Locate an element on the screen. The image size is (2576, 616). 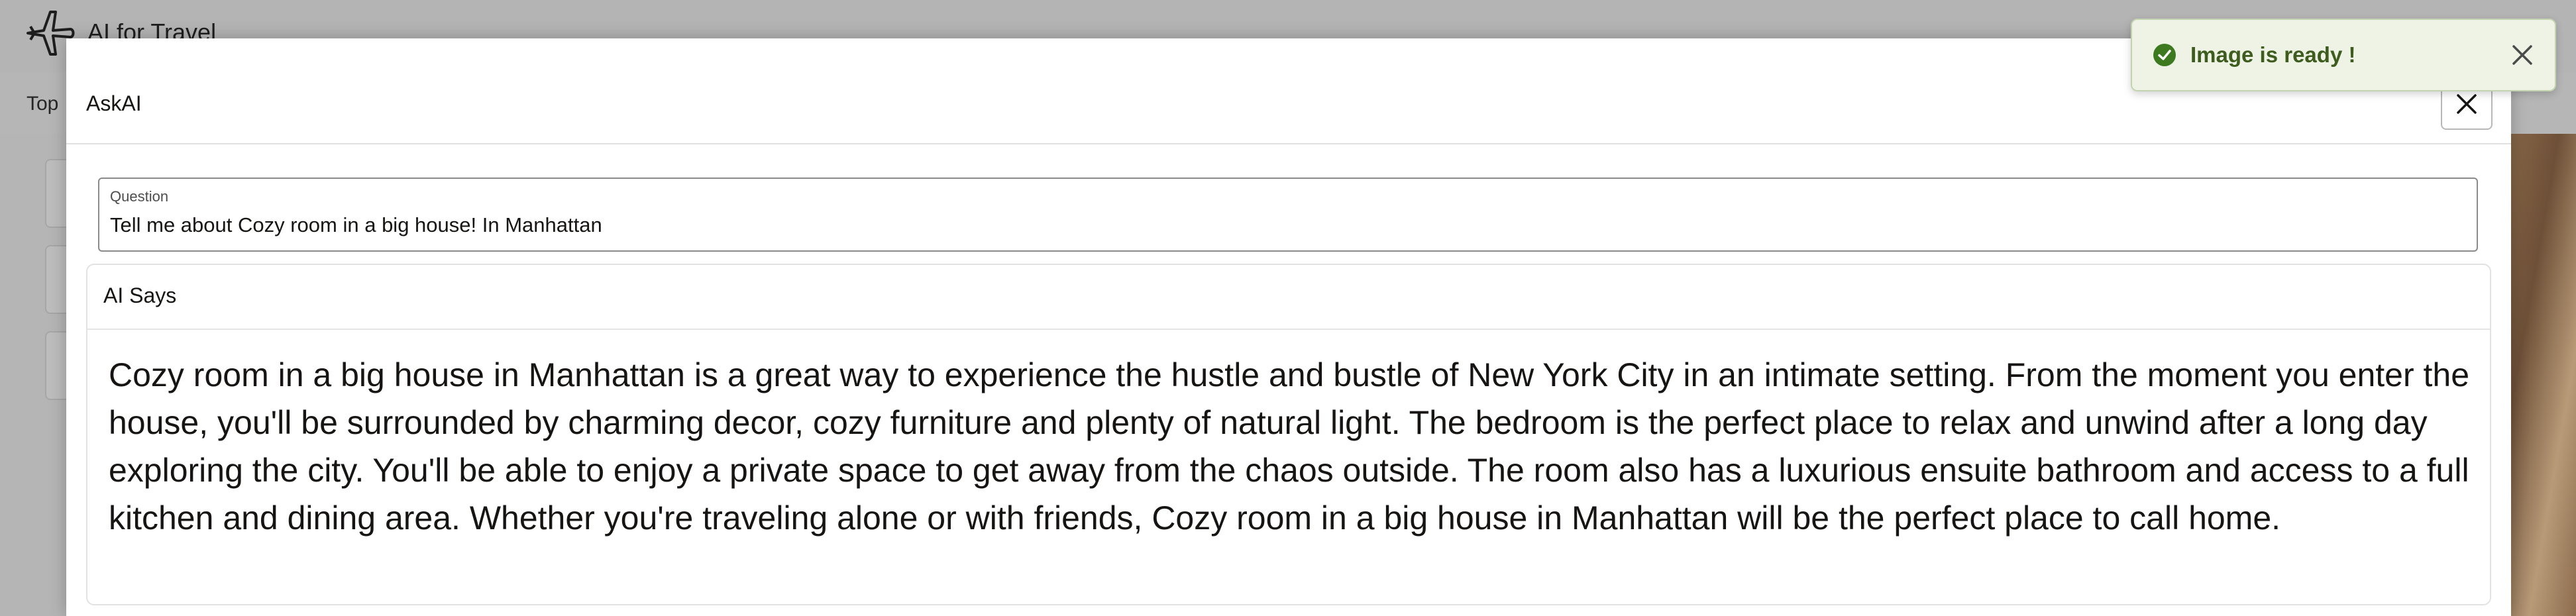
listing-image is located at coordinates (2540, 375).